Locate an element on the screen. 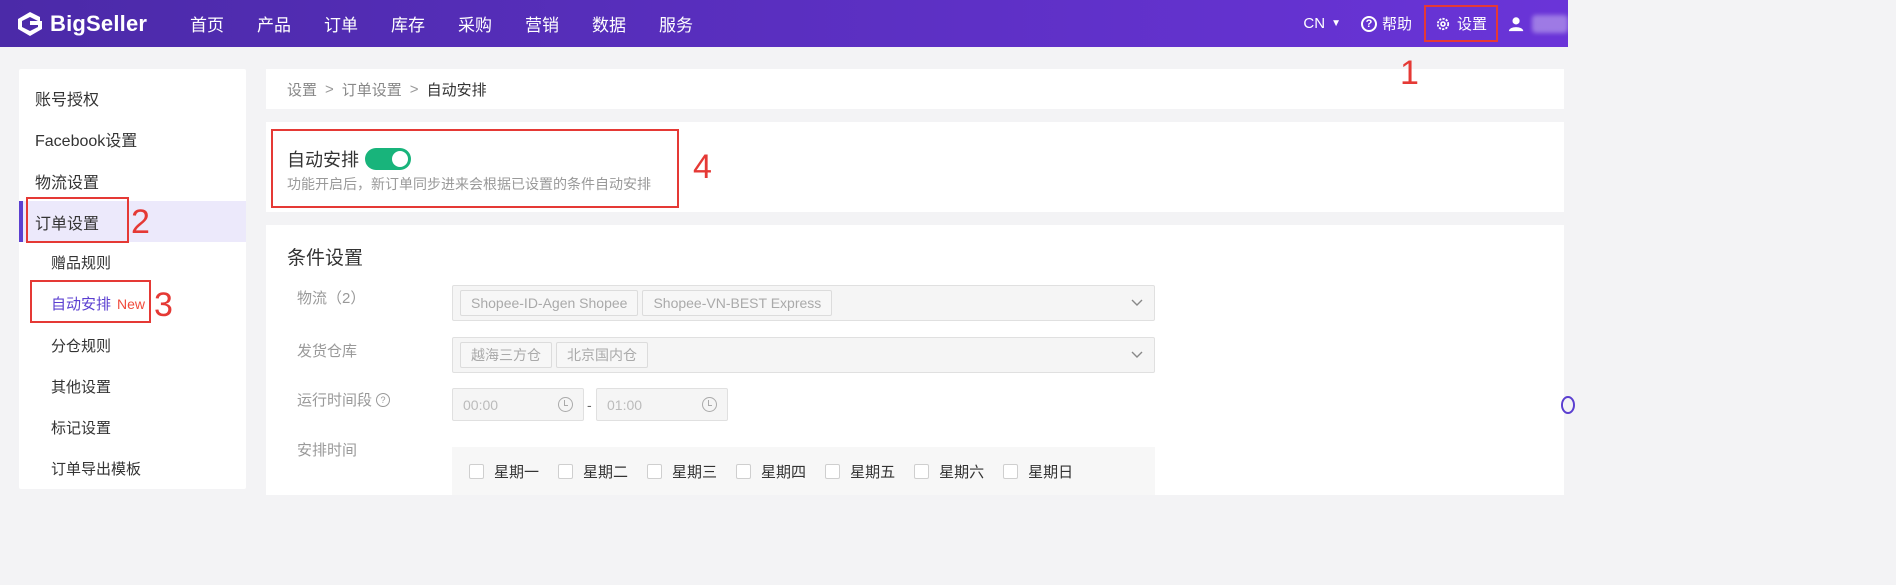 Image resolution: width=1896 pixels, height=585 pixels. sidebar-item-label: 账号授权 is located at coordinates (67, 100).